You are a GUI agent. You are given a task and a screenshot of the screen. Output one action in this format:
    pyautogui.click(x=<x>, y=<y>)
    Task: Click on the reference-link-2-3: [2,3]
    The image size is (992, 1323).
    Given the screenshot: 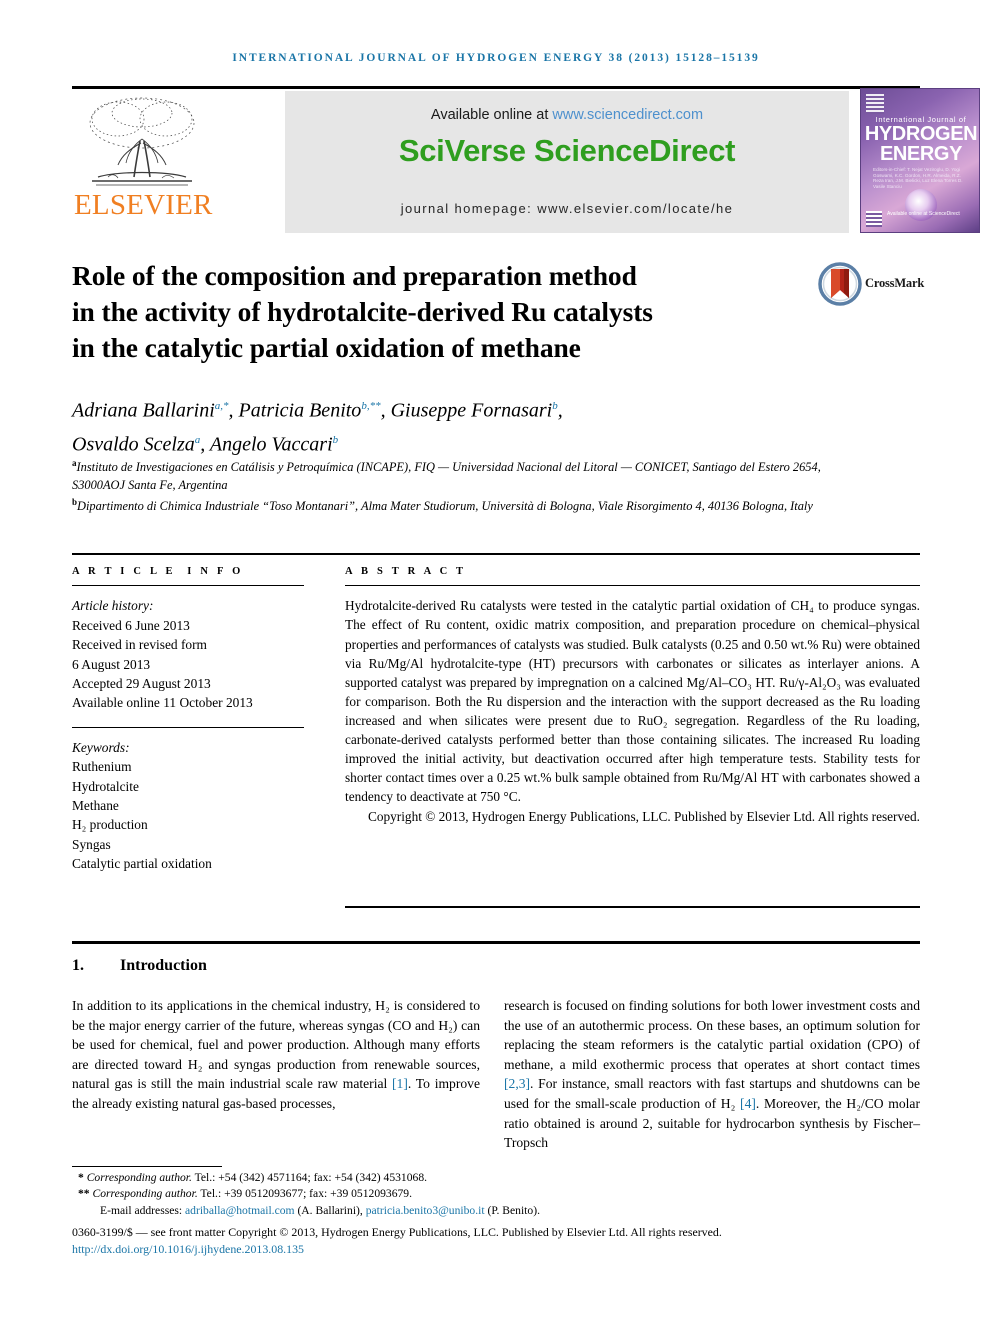 What is the action you would take?
    pyautogui.click(x=517, y=1083)
    